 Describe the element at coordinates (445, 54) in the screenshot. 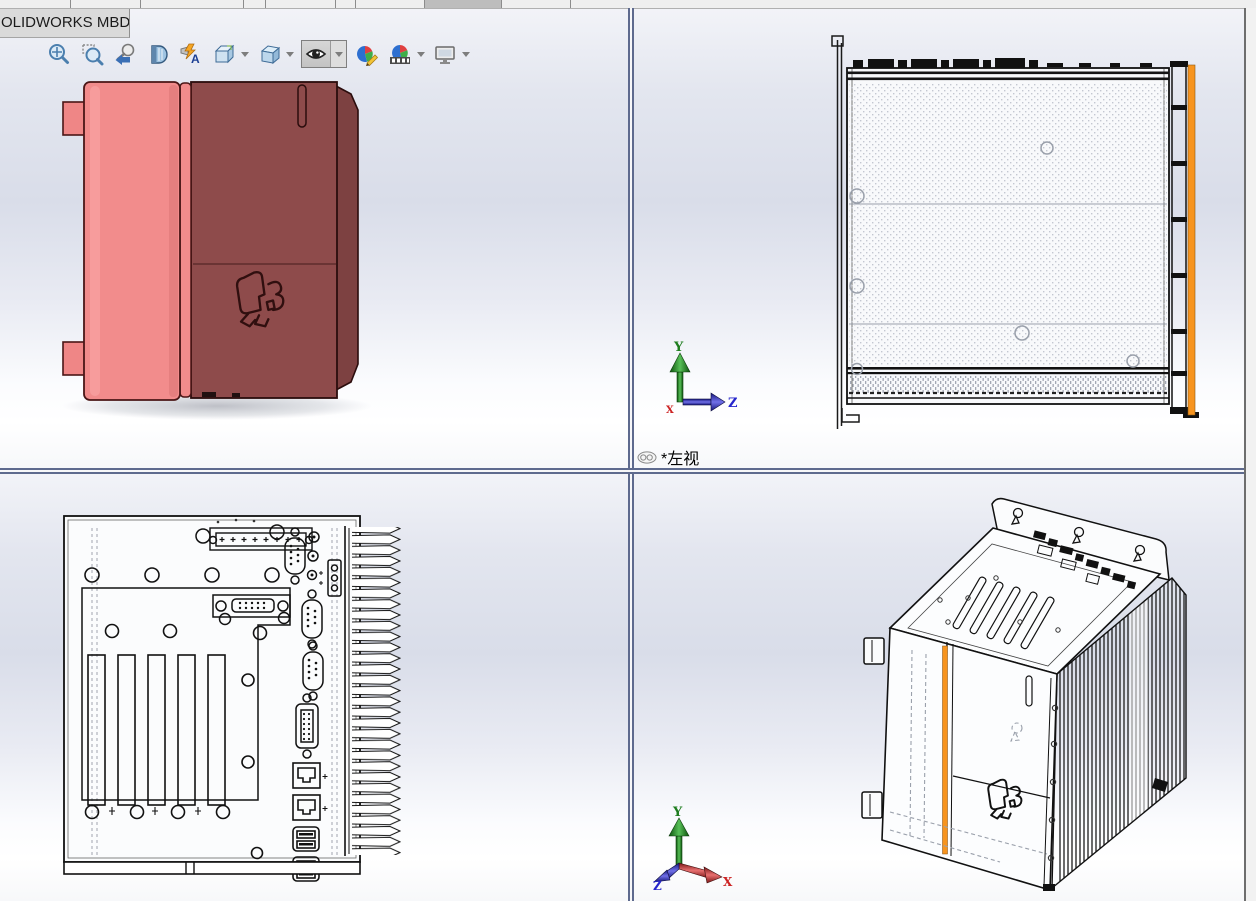

I see `view-settings-icon` at that location.